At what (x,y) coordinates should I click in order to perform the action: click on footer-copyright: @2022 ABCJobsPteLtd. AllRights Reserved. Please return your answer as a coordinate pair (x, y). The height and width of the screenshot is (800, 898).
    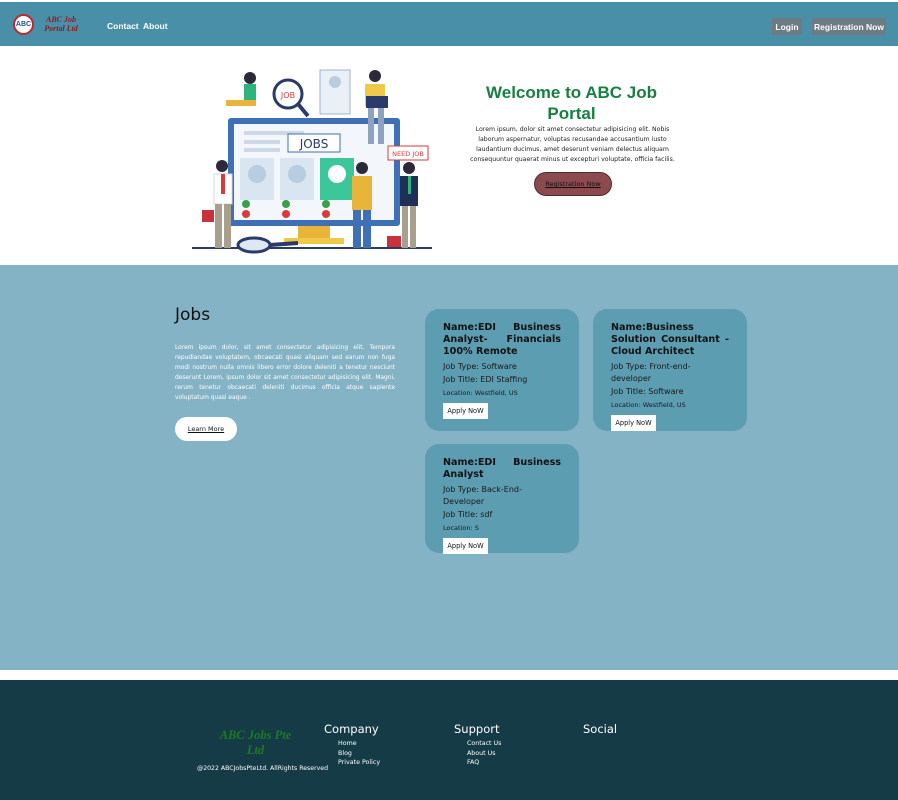
    Looking at the image, I should click on (263, 768).